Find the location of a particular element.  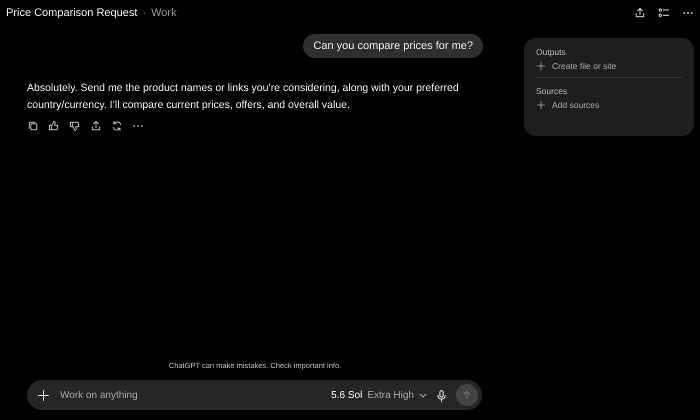

microphone-icon is located at coordinates (441, 395).